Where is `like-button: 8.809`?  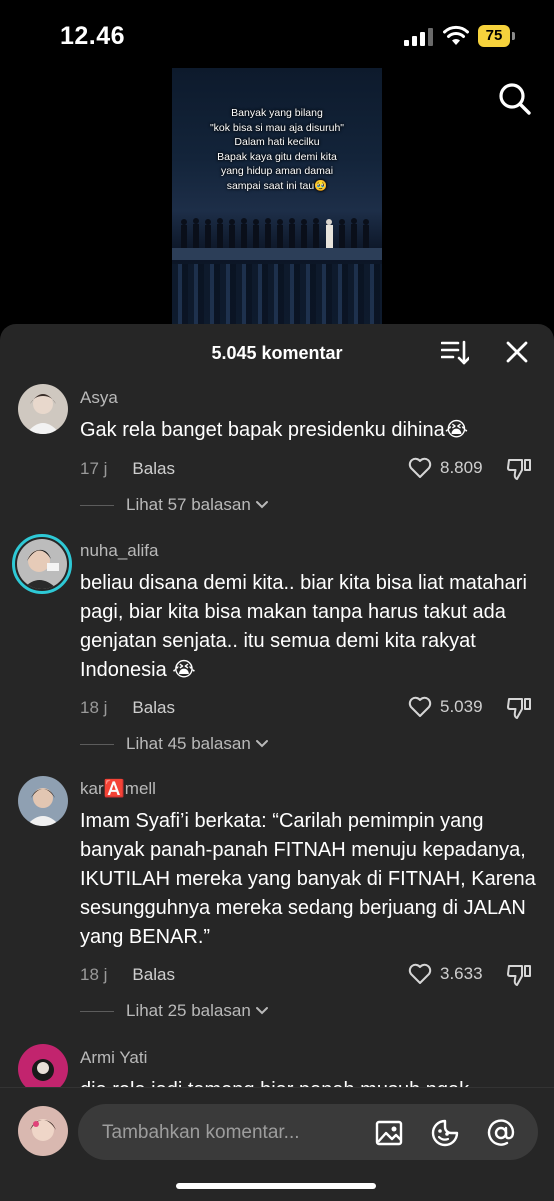
like-button: 8.809 is located at coordinates (445, 468).